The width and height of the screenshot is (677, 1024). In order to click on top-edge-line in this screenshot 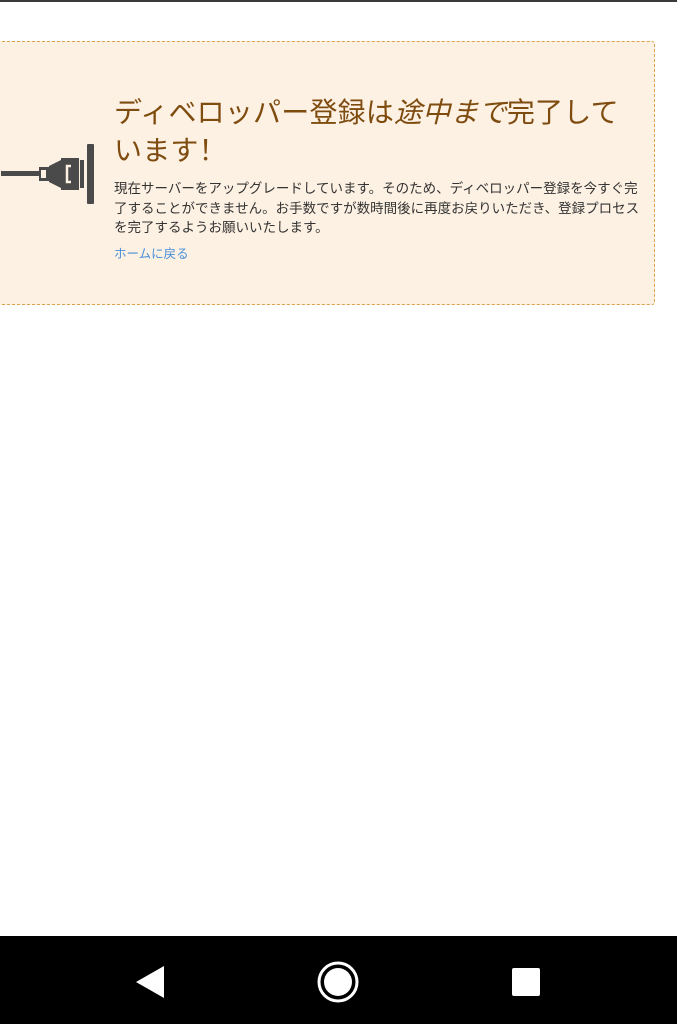, I will do `click(338, 1)`.